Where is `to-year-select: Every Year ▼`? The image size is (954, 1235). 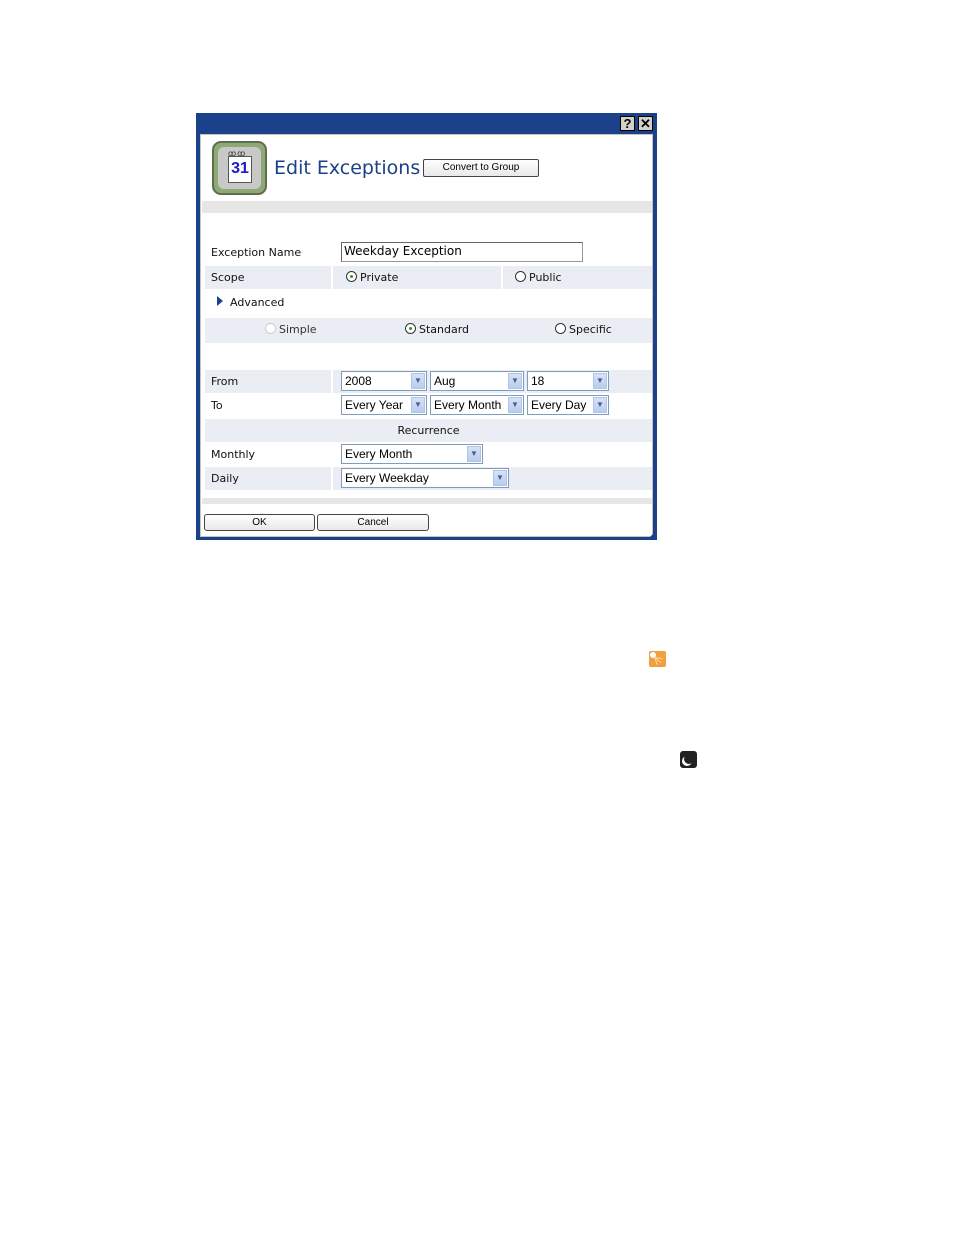 to-year-select: Every Year ▼ is located at coordinates (384, 405).